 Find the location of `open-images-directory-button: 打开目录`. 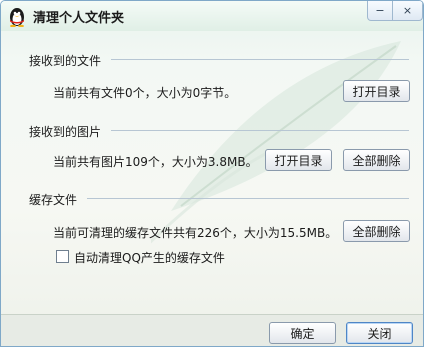

open-images-directory-button: 打开目录 is located at coordinates (298, 160).